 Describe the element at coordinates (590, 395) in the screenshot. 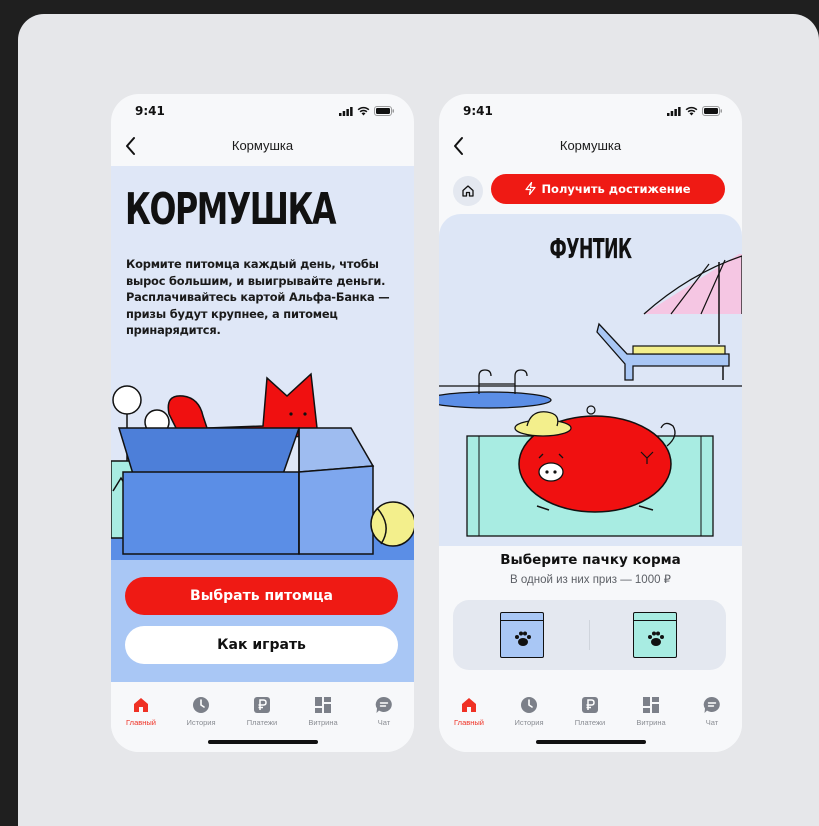

I see `pig-poolside-illustration` at that location.